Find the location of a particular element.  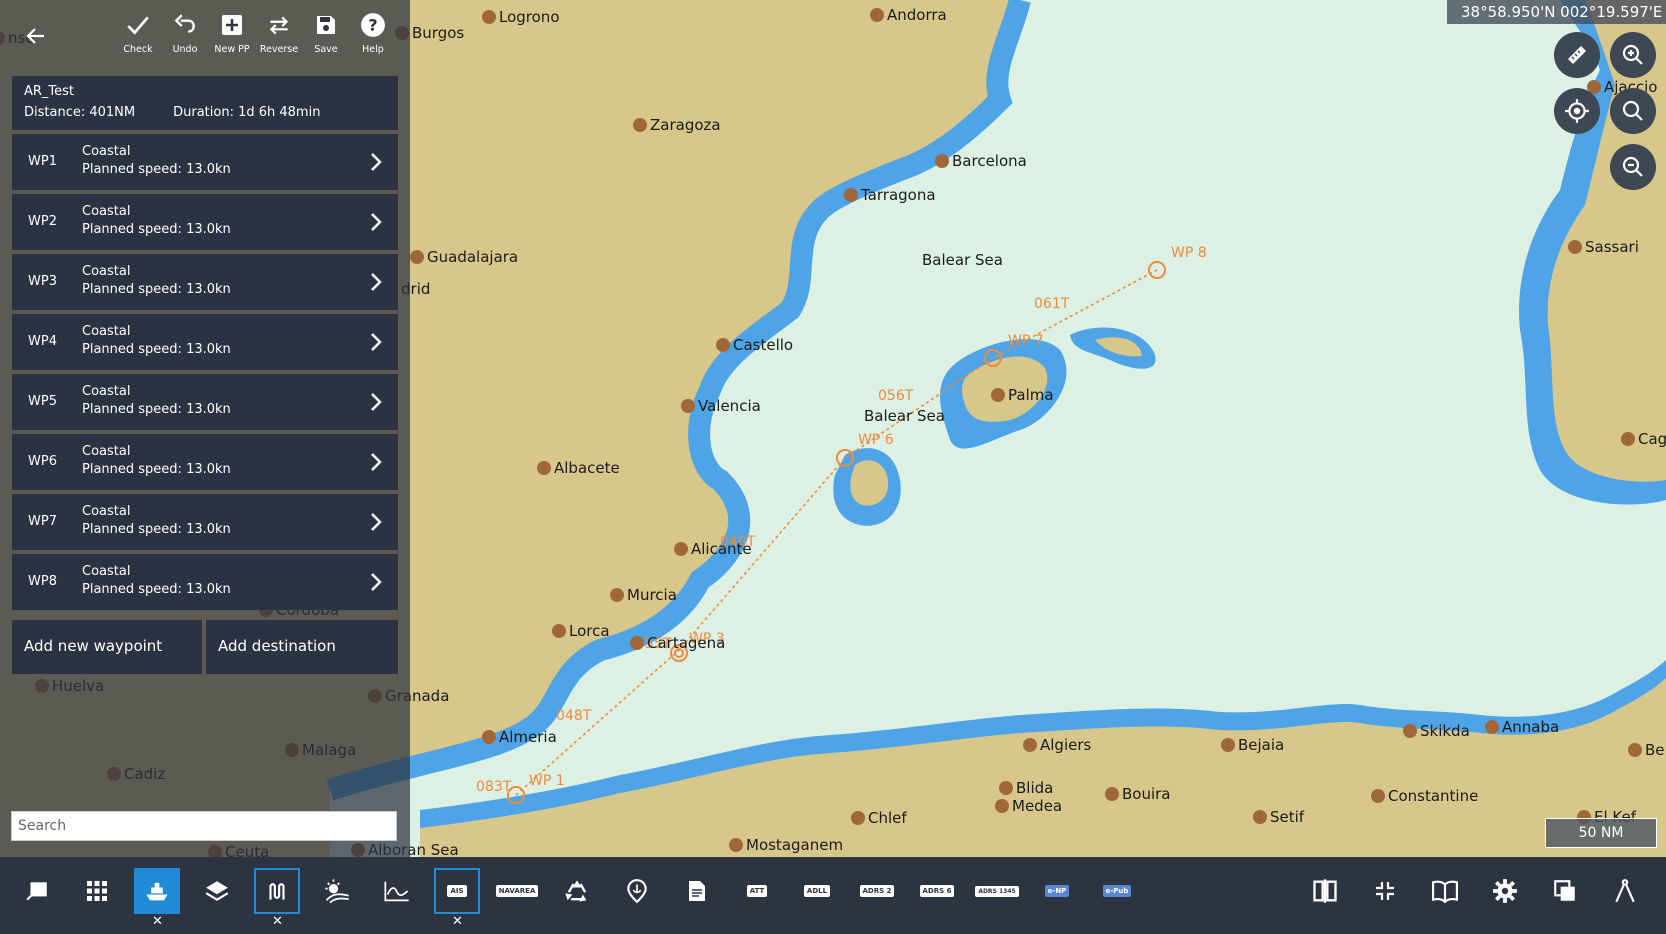

waypoint-row: WP3 Coastal Planned speed: 13.0kn is located at coordinates (205, 282).